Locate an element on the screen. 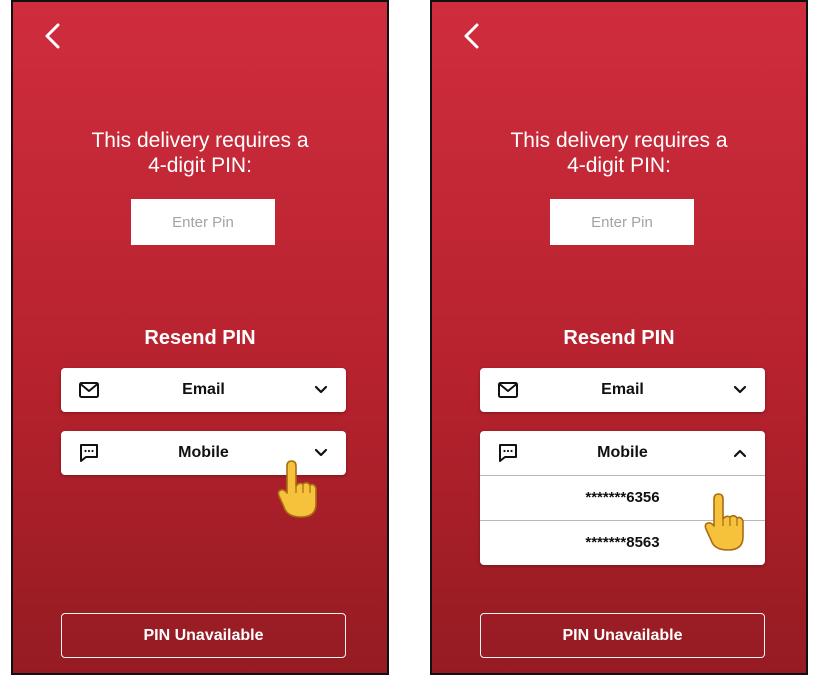  mobile-dropdown-header: Mobile is located at coordinates (622, 453).